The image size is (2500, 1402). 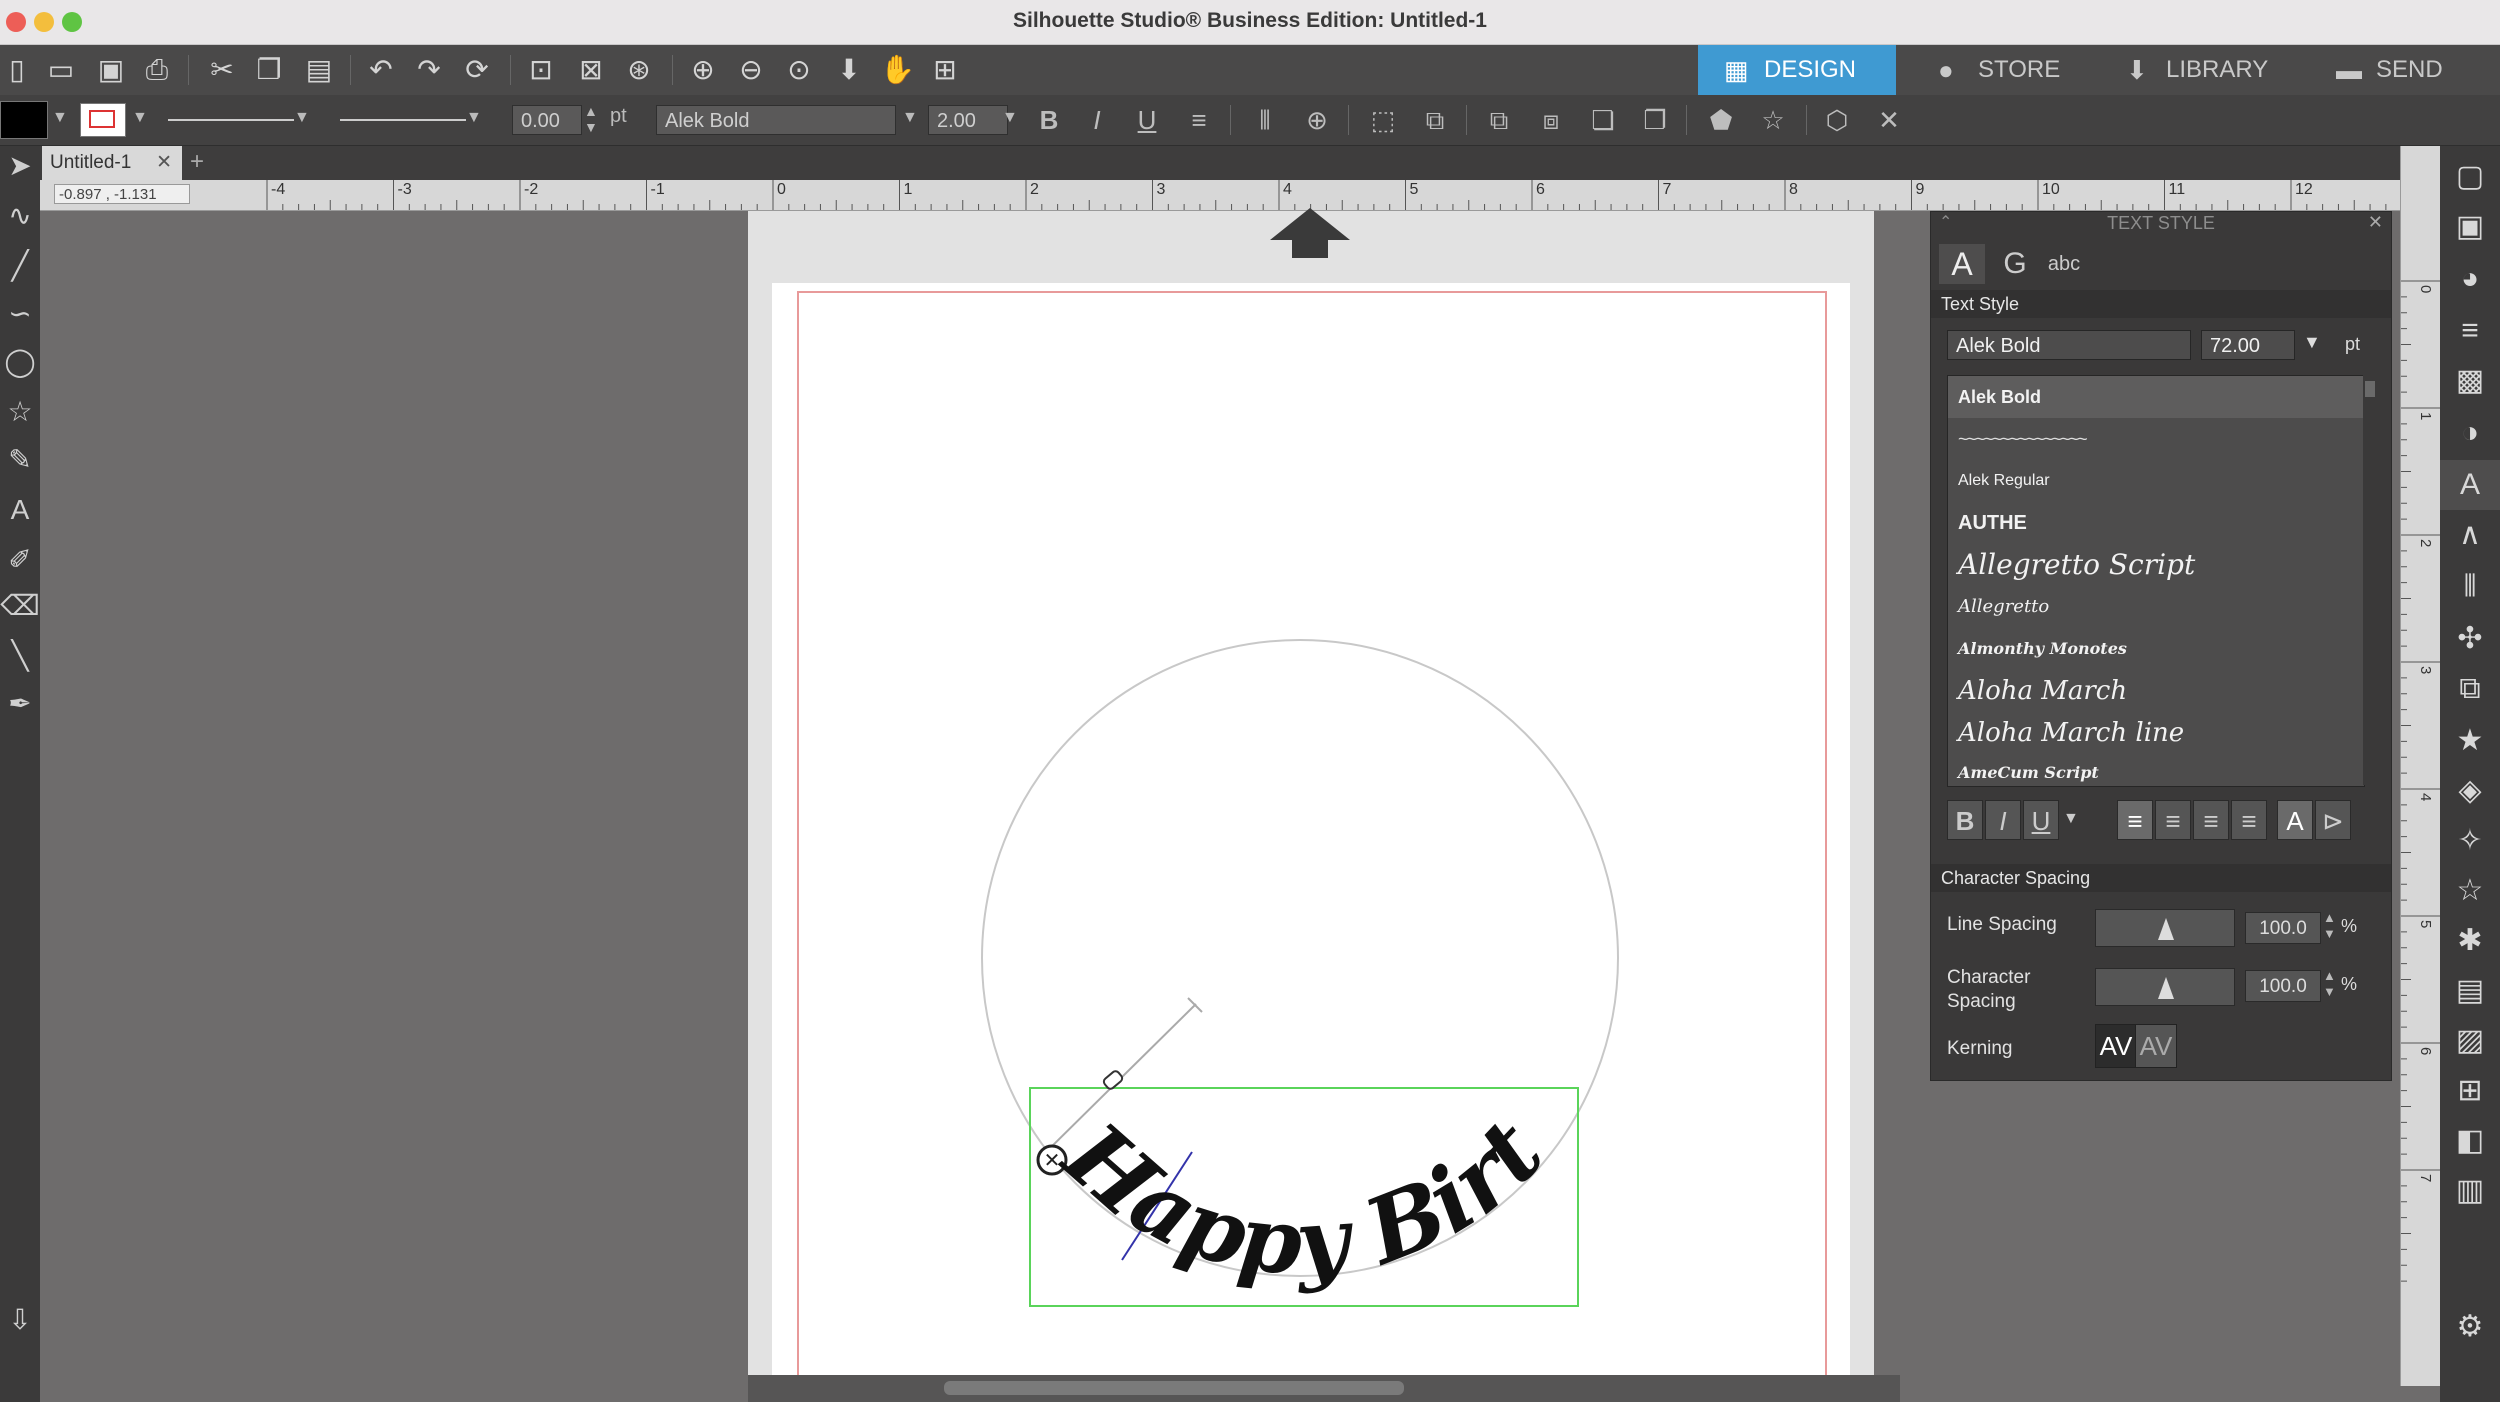 What do you see at coordinates (799, 70) in the screenshot?
I see `zoom-selected-icon: ⊙` at bounding box center [799, 70].